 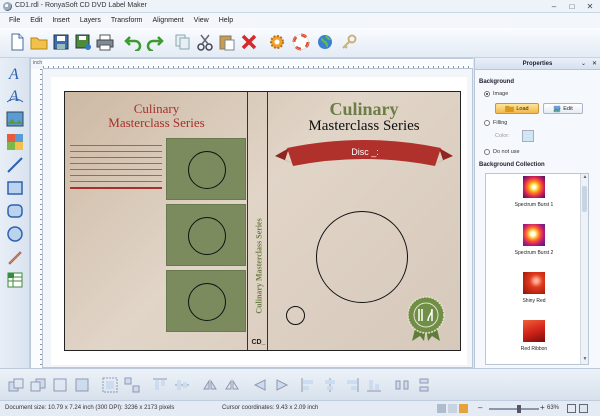 What do you see at coordinates (226, 20) in the screenshot?
I see `menu-help: Help` at bounding box center [226, 20].